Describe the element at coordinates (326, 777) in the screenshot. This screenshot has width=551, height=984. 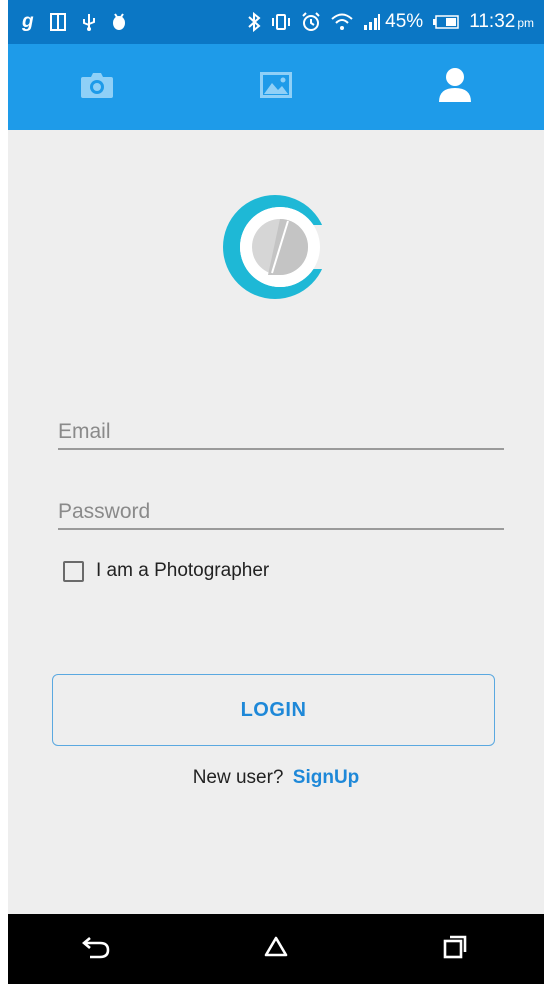
I see `signup-link: SignUp` at that location.